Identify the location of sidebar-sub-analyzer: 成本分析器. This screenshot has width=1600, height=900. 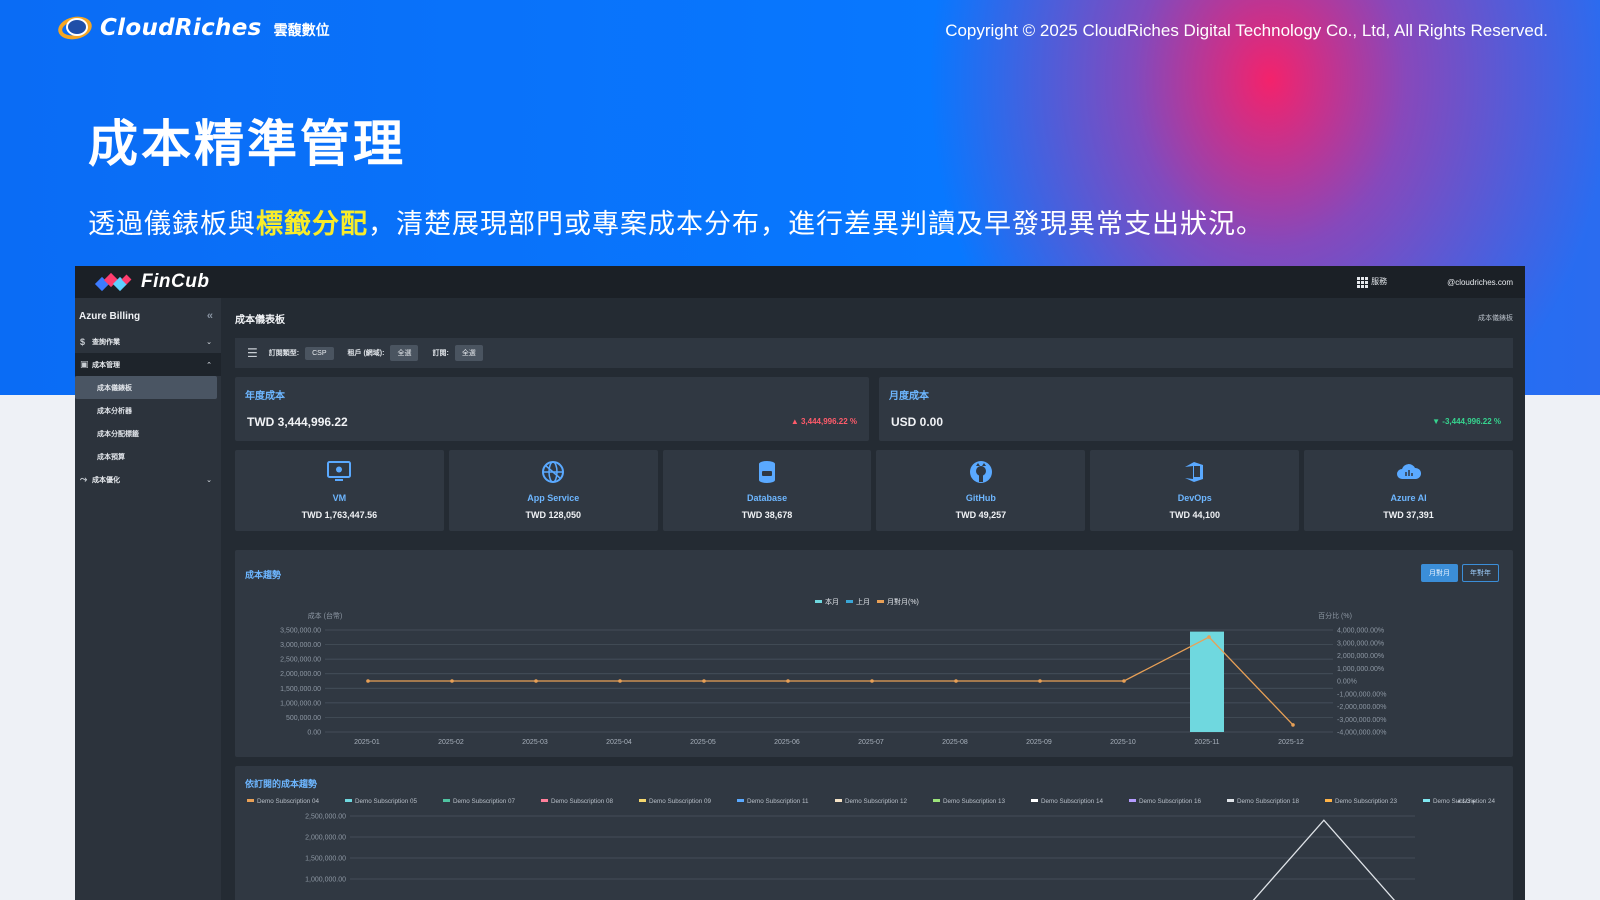
(148, 410).